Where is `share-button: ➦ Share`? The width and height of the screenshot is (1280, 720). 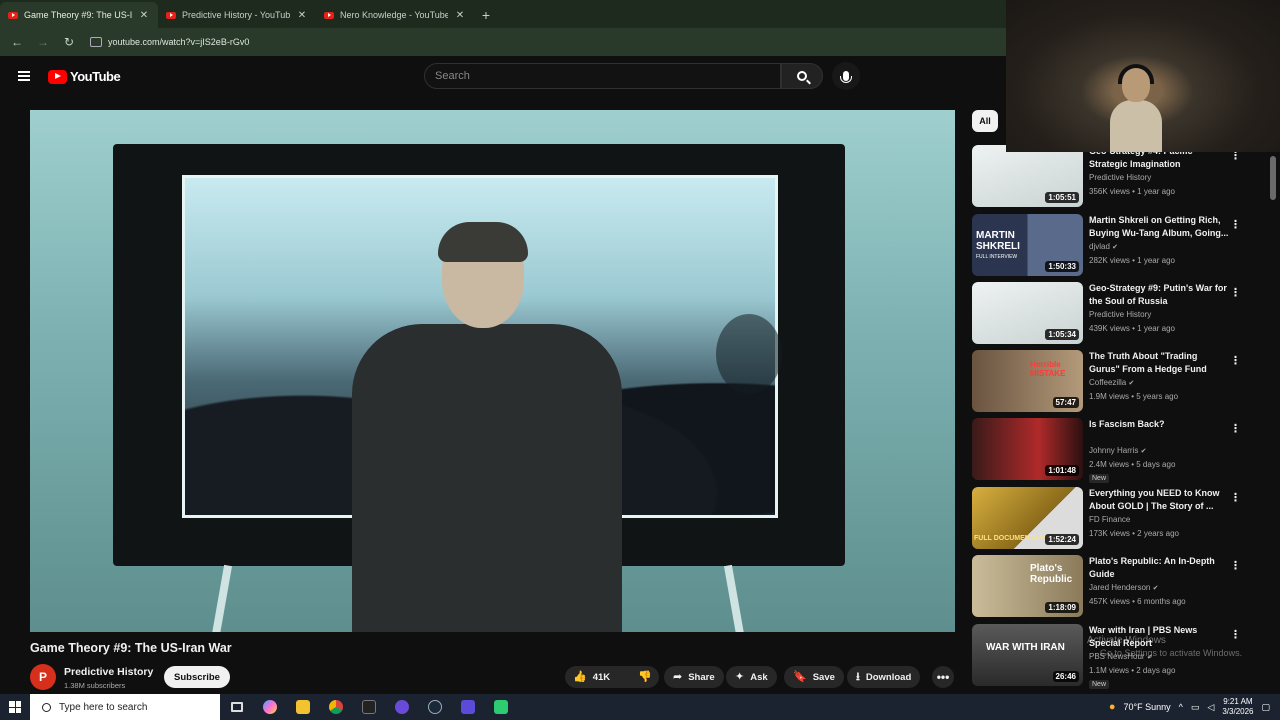 share-button: ➦ Share is located at coordinates (694, 677).